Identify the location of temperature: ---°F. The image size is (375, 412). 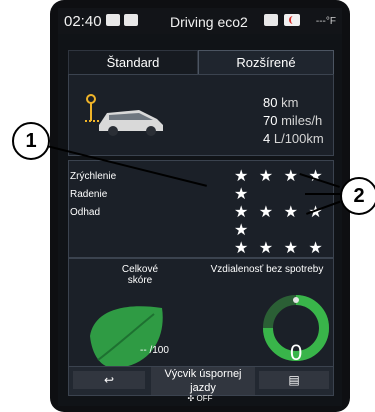
(325, 21).